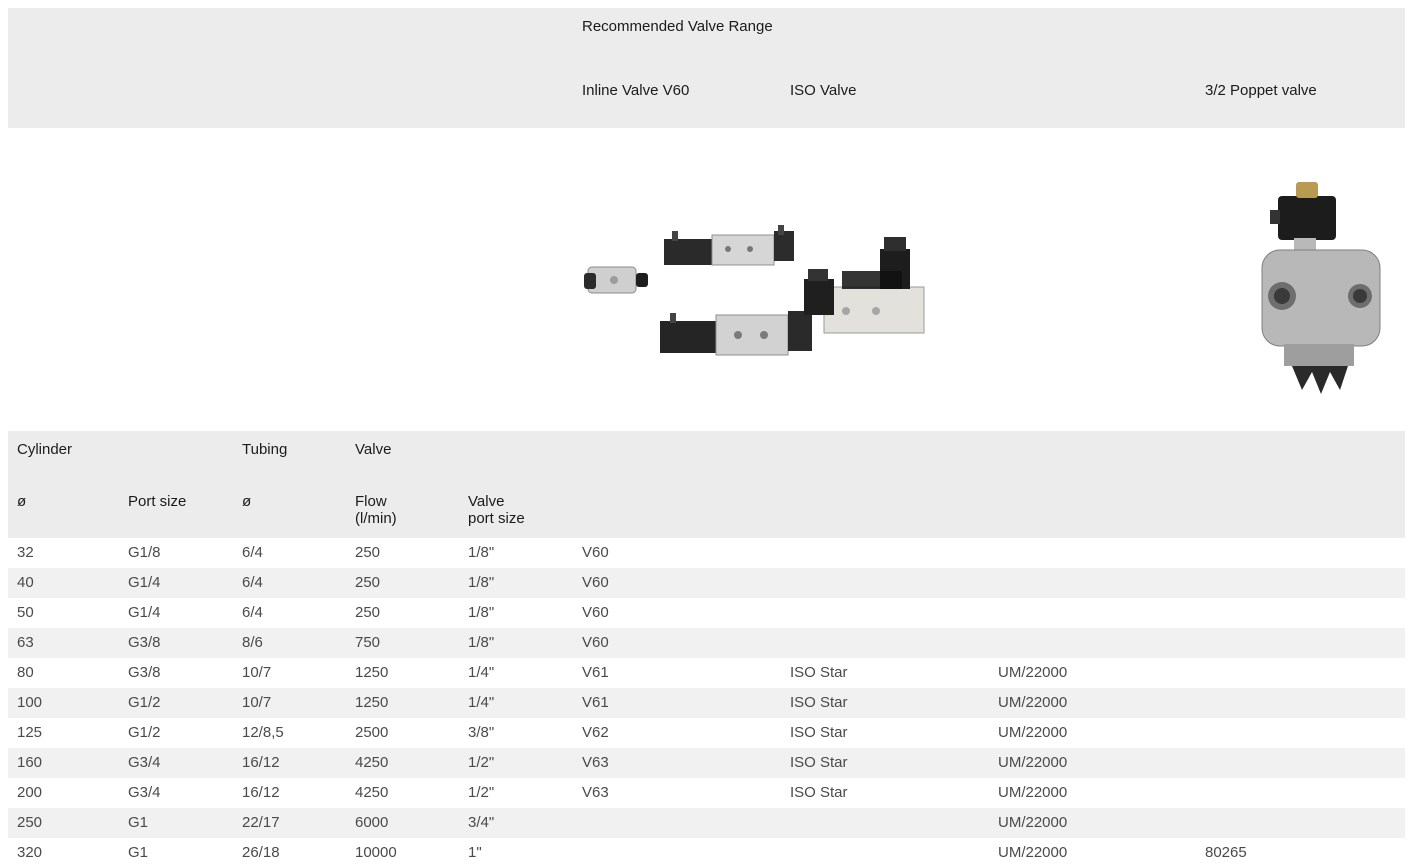 The width and height of the screenshot is (1413, 866). Describe the element at coordinates (706, 673) in the screenshot. I see `table-row: 80 G3/8 10/7 1250 1/4" V61 ISO Star UM/22000` at that location.